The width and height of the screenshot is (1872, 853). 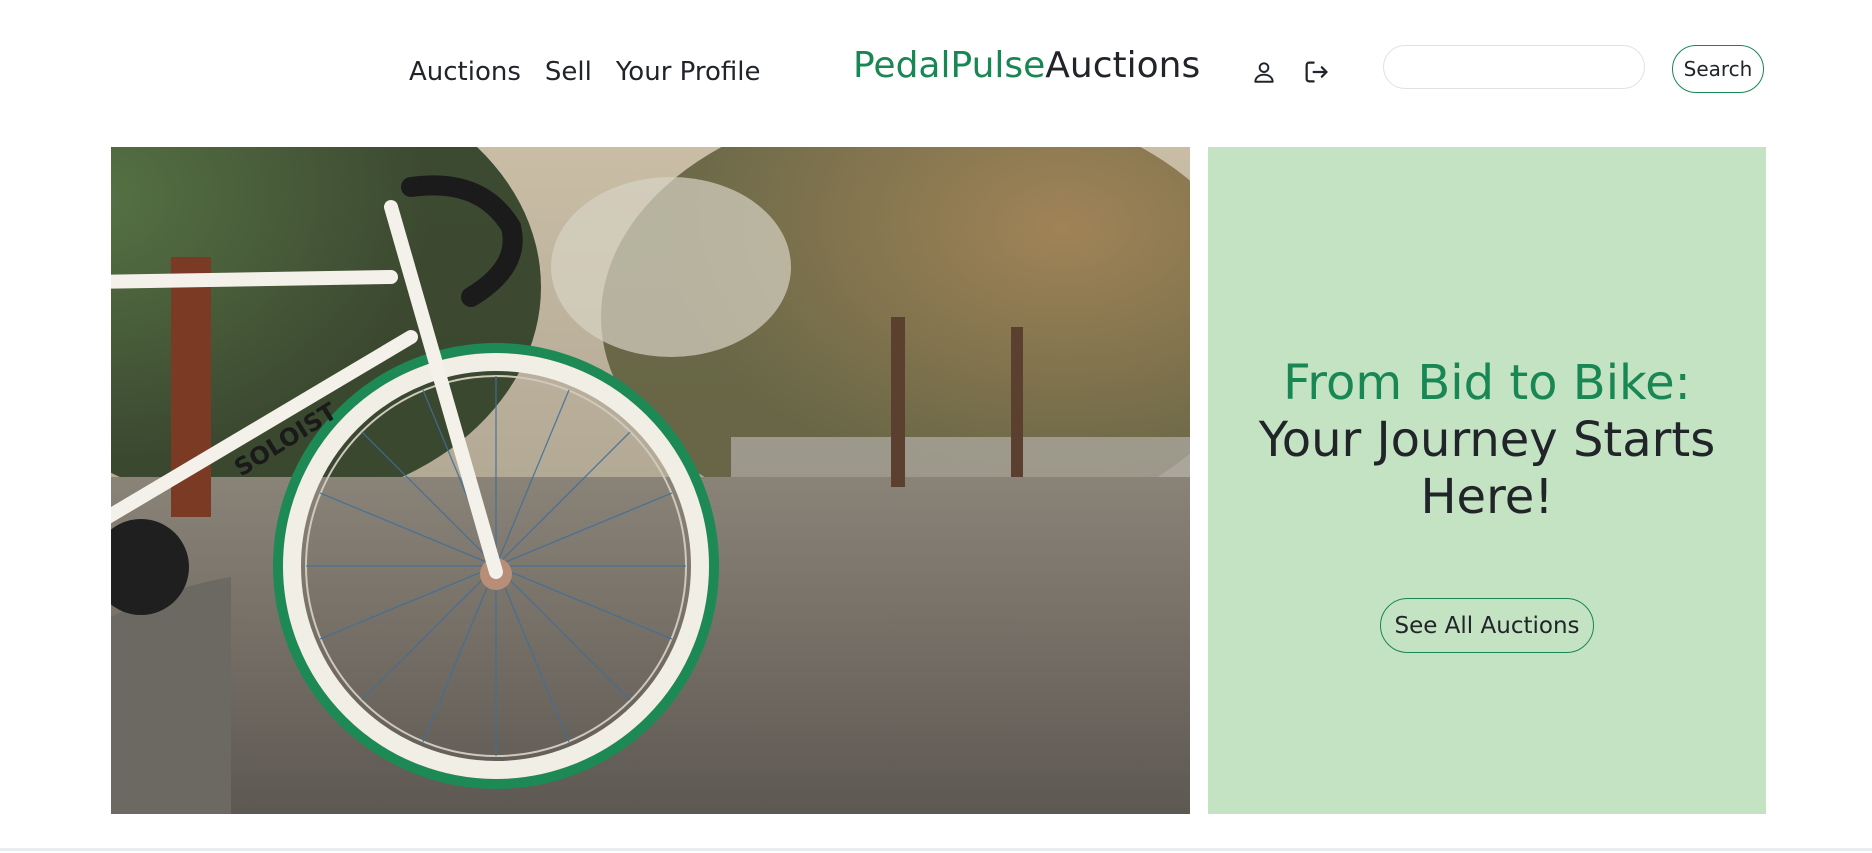 What do you see at coordinates (1487, 468) in the screenshot?
I see `promo-heading-rest: Your Journey Starts Here!` at bounding box center [1487, 468].